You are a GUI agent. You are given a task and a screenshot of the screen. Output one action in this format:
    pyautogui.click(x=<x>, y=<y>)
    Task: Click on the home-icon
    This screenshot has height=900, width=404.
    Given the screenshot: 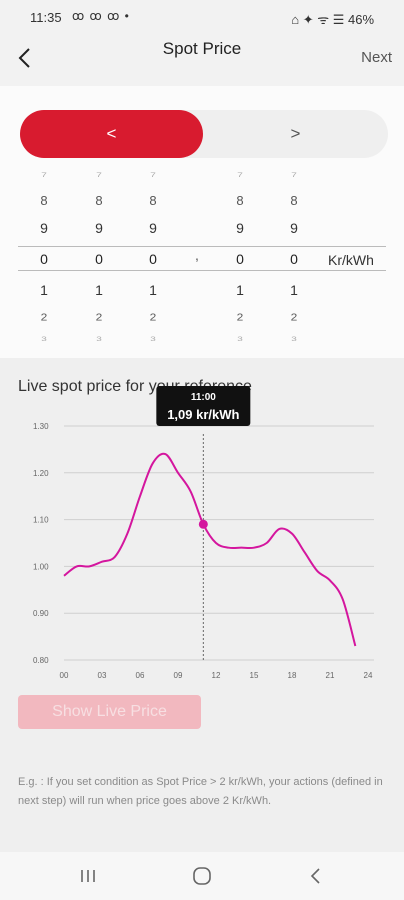 What is the action you would take?
    pyautogui.click(x=202, y=876)
    